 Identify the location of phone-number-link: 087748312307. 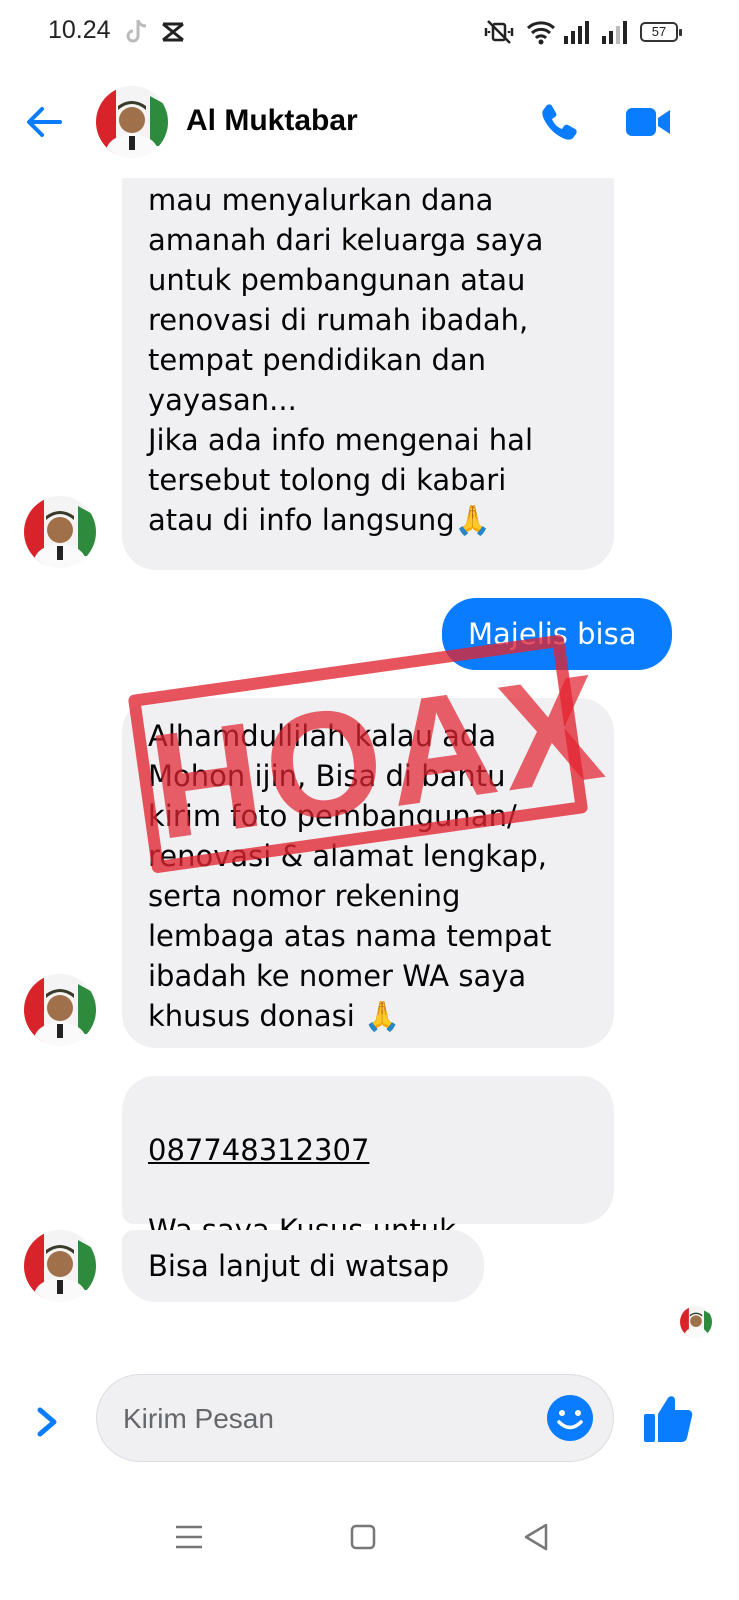
(368, 1150).